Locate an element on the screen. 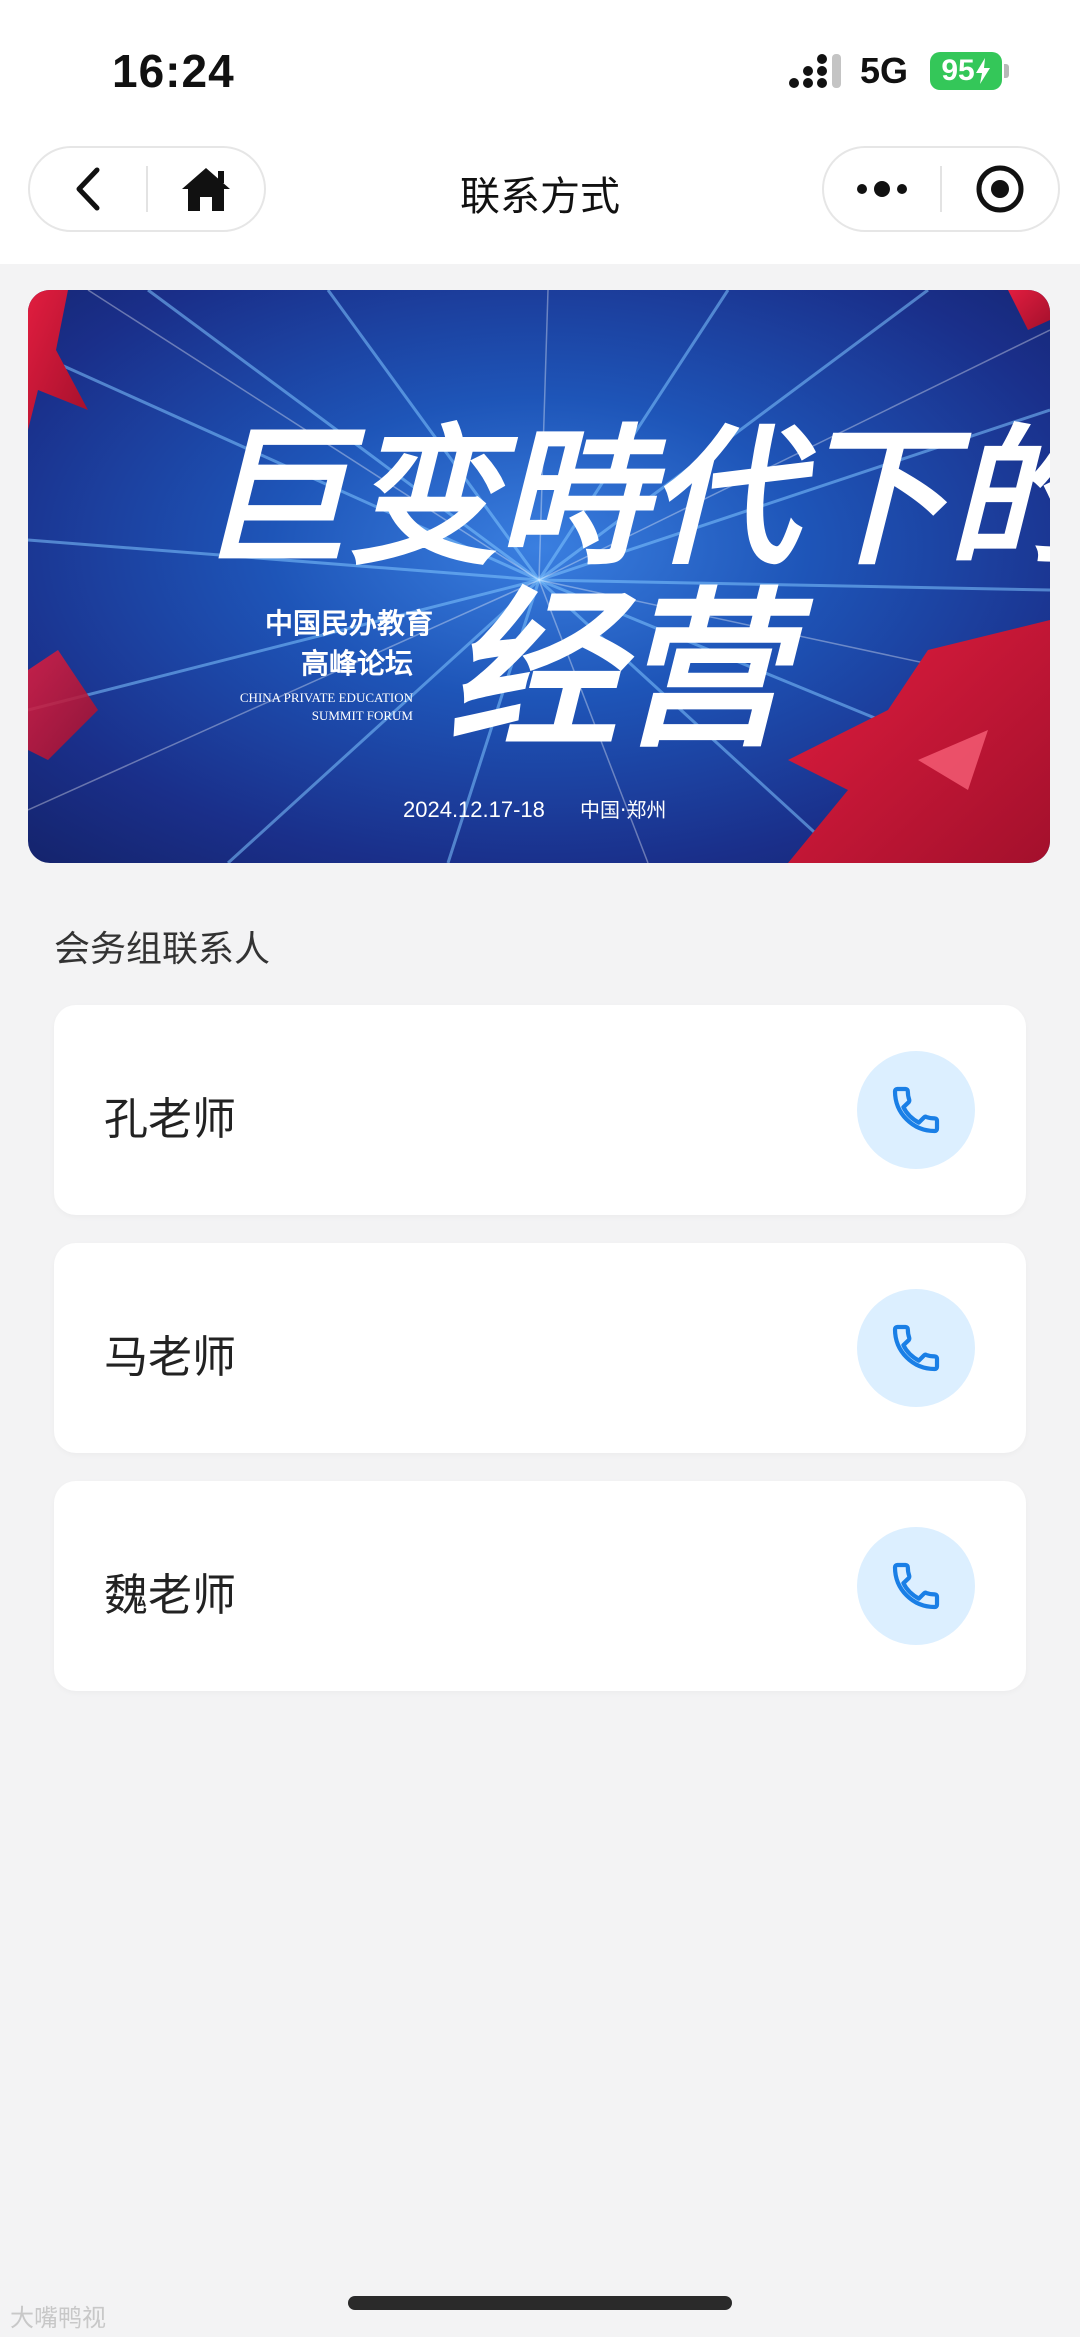  page-title: 联系方式 is located at coordinates (540, 197).